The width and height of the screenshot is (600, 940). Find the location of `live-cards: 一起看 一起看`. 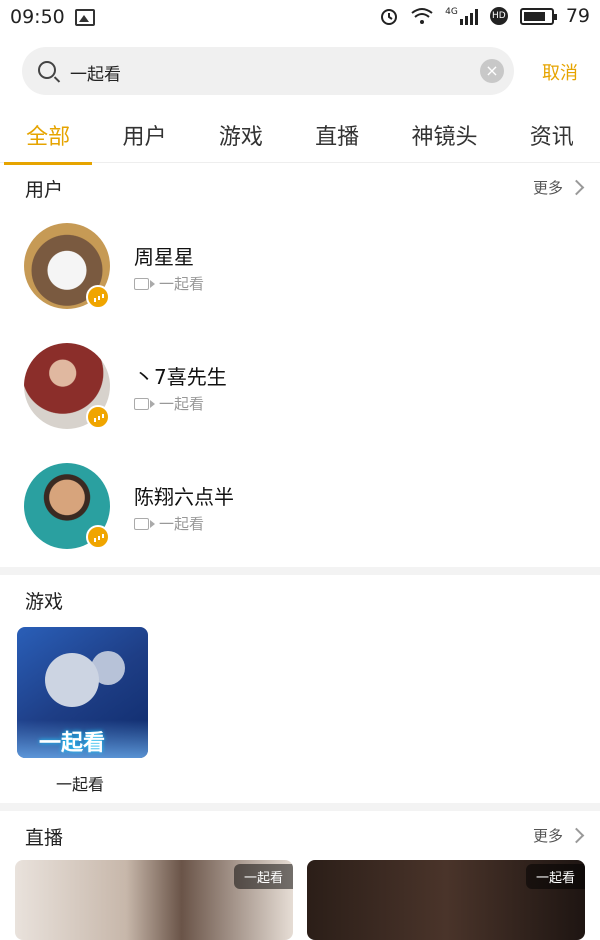

live-cards: 一起看 一起看 is located at coordinates (300, 900).